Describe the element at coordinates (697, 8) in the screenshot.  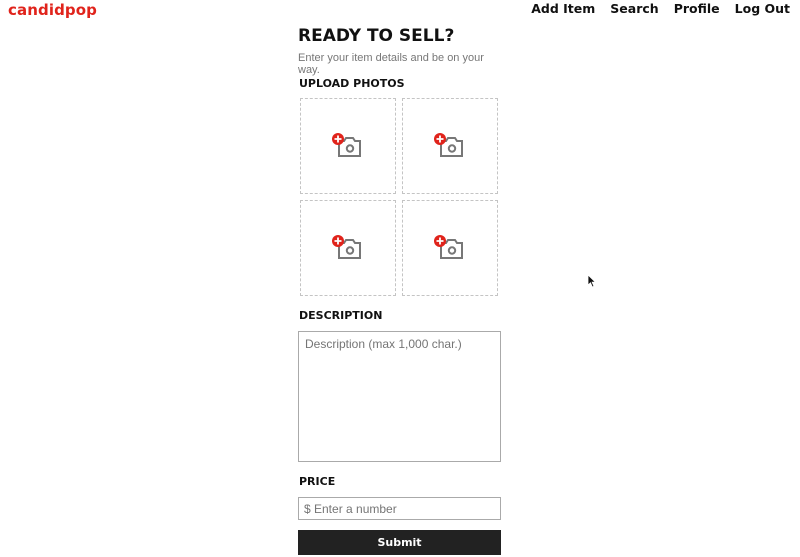
I see `nav-profile: Profile` at that location.